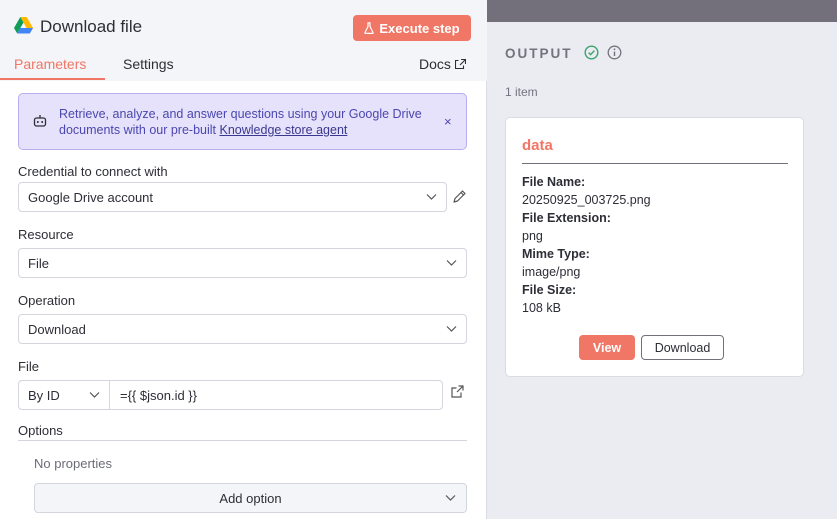 Image resolution: width=837 pixels, height=519 pixels. Describe the element at coordinates (369, 28) in the screenshot. I see `flask-icon` at that location.